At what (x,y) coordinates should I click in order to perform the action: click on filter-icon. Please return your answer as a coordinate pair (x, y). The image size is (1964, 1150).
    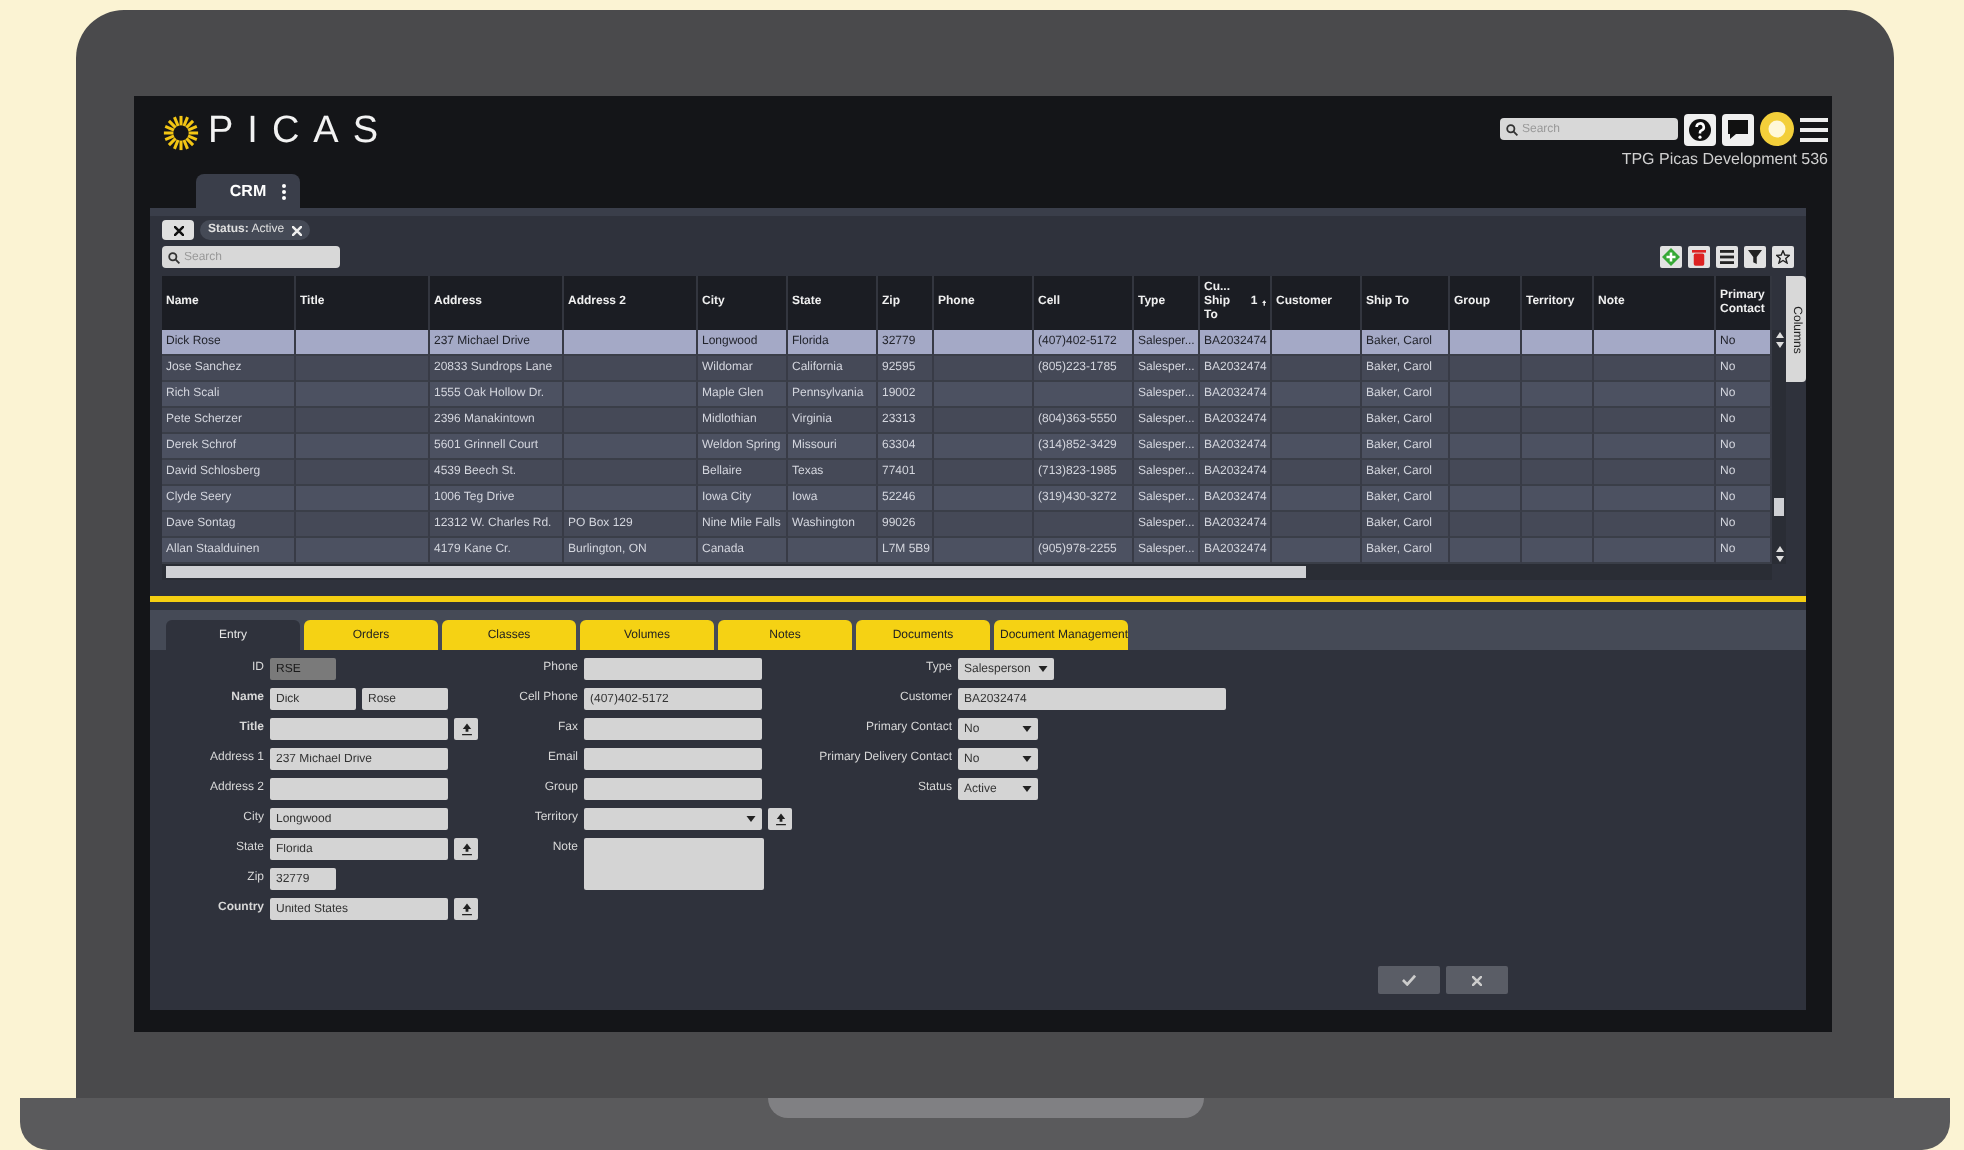
    Looking at the image, I should click on (1755, 257).